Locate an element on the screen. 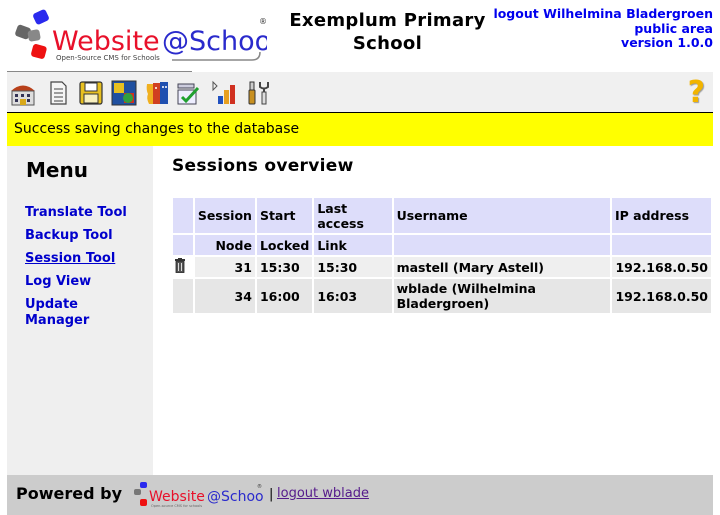  subheader-locked: Locked is located at coordinates (284, 245).